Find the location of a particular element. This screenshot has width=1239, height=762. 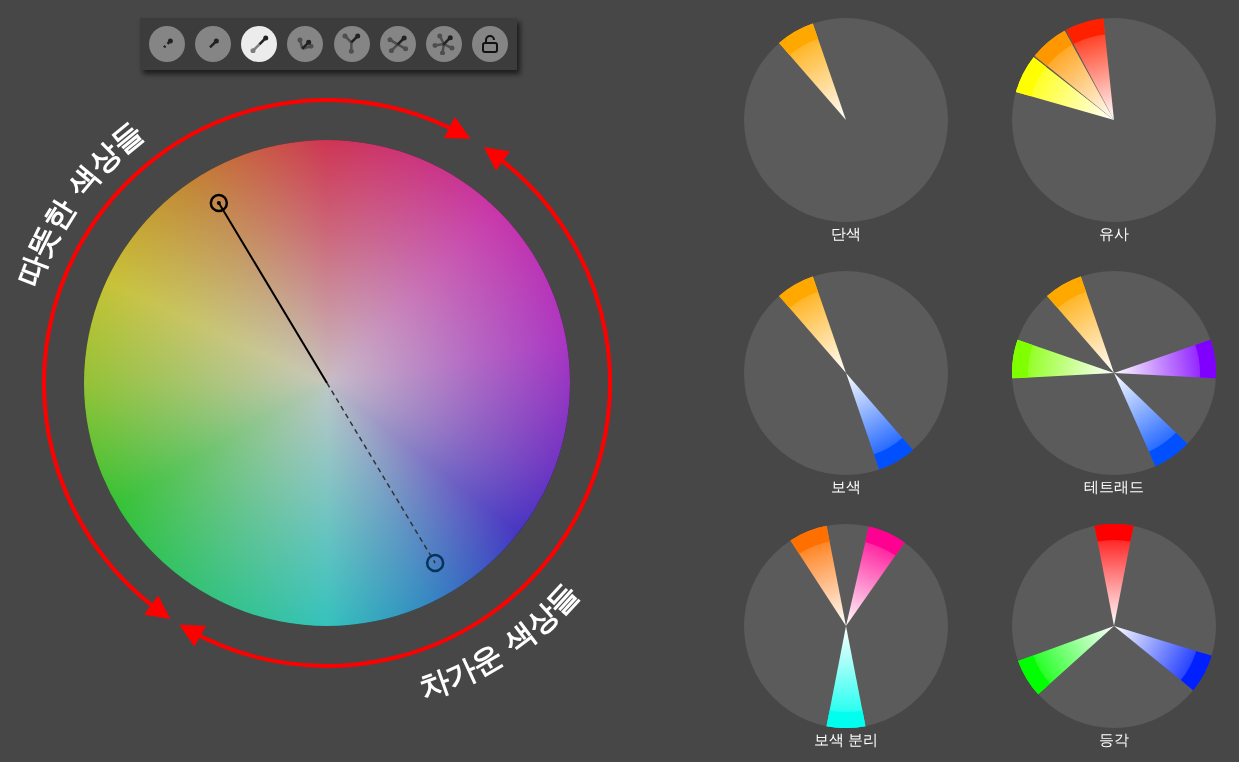

harmony-label: 보색 is located at coordinates (846, 487).